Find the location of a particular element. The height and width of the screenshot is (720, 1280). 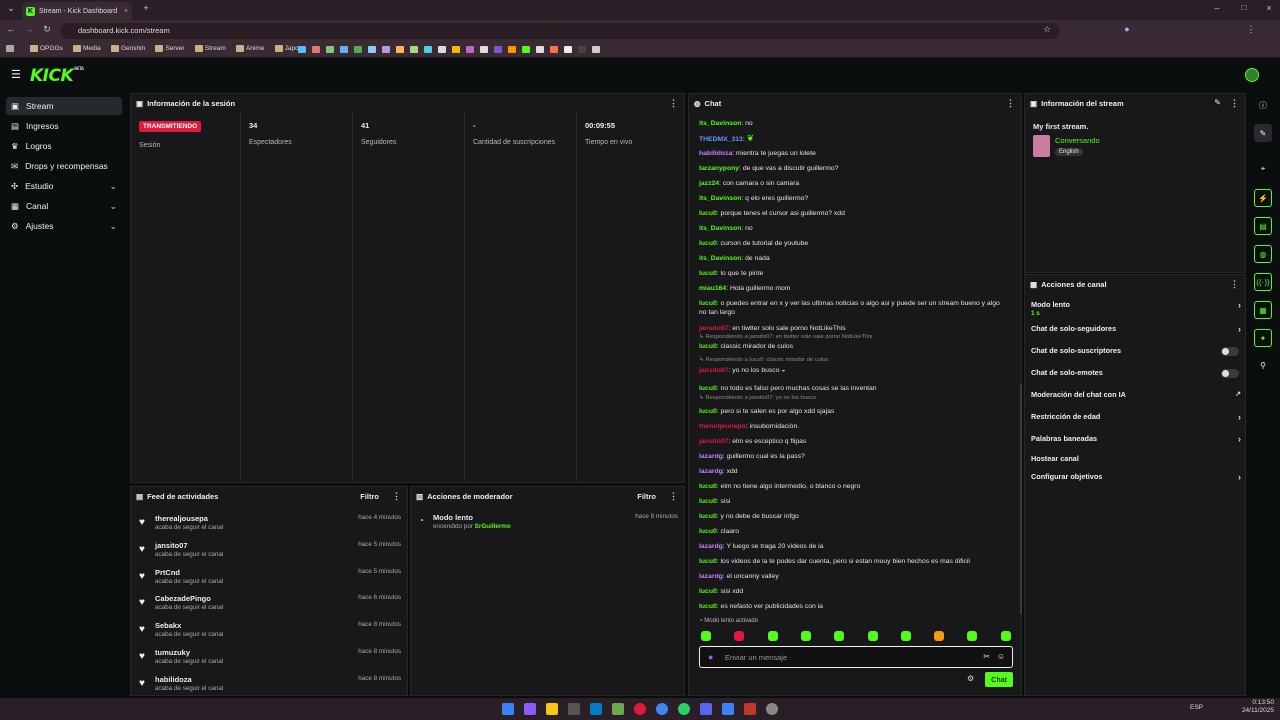

chat-message: its_Davinson: de nada is located at coordinates (854, 258).